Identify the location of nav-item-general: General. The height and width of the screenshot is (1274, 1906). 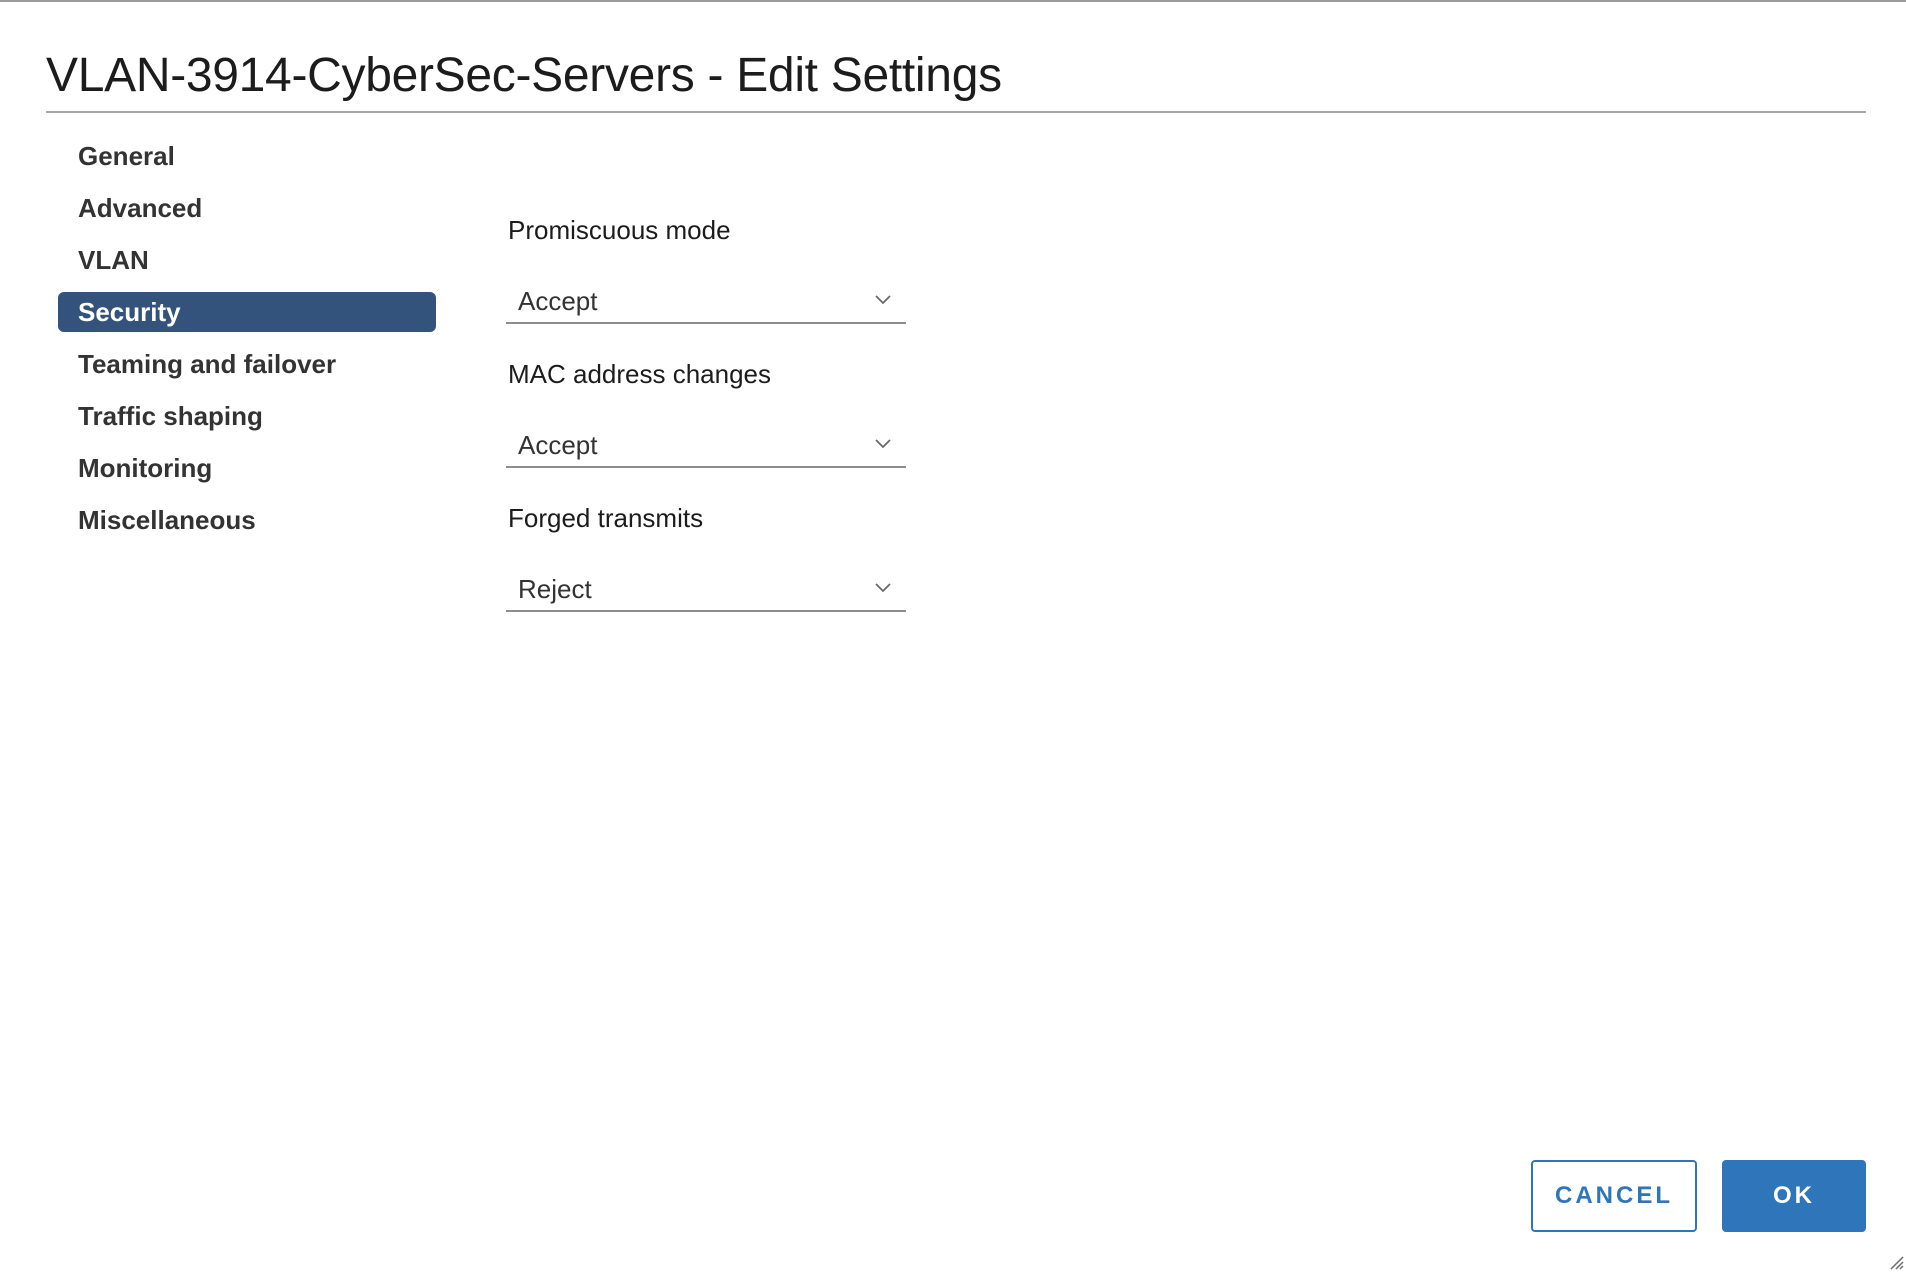
(247, 156).